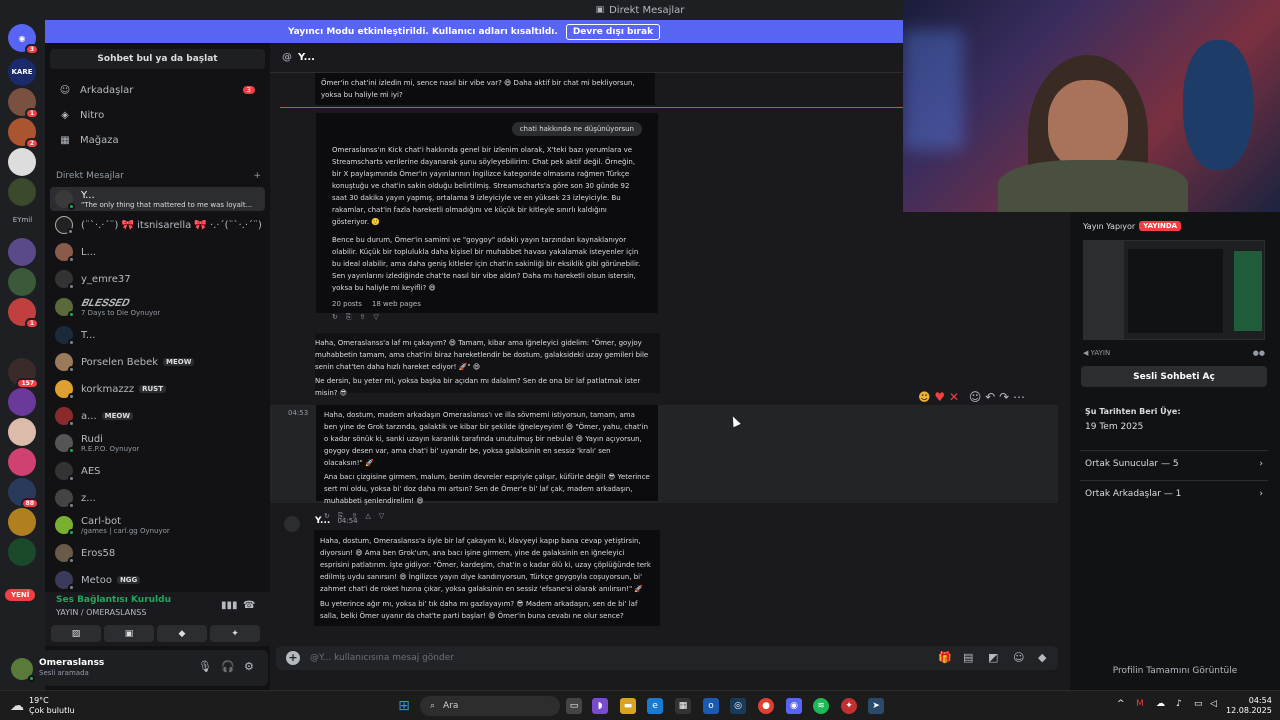  Describe the element at coordinates (257, 176) in the screenshot. I see `add-dm-icon: +` at that location.